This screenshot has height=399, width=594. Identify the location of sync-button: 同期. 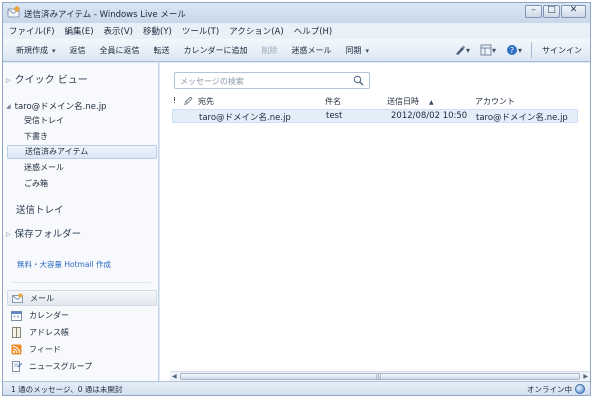
(358, 50).